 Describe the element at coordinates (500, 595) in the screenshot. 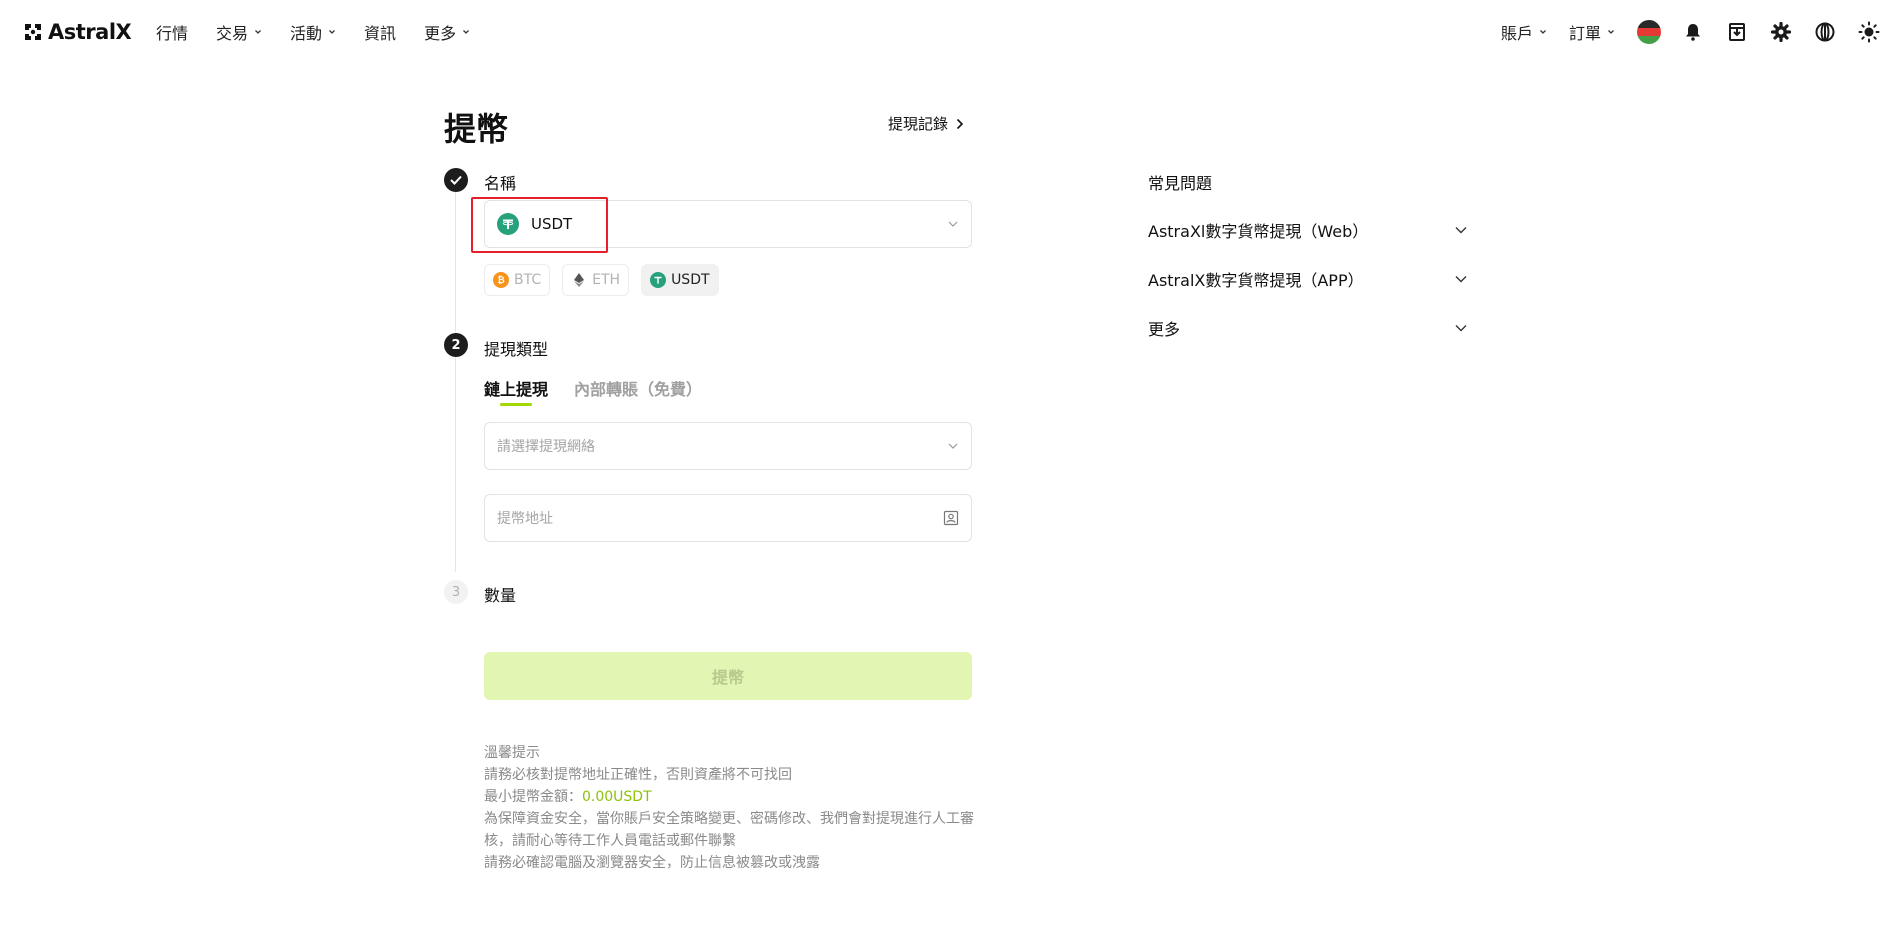

I see `step-3-label: 數量` at that location.